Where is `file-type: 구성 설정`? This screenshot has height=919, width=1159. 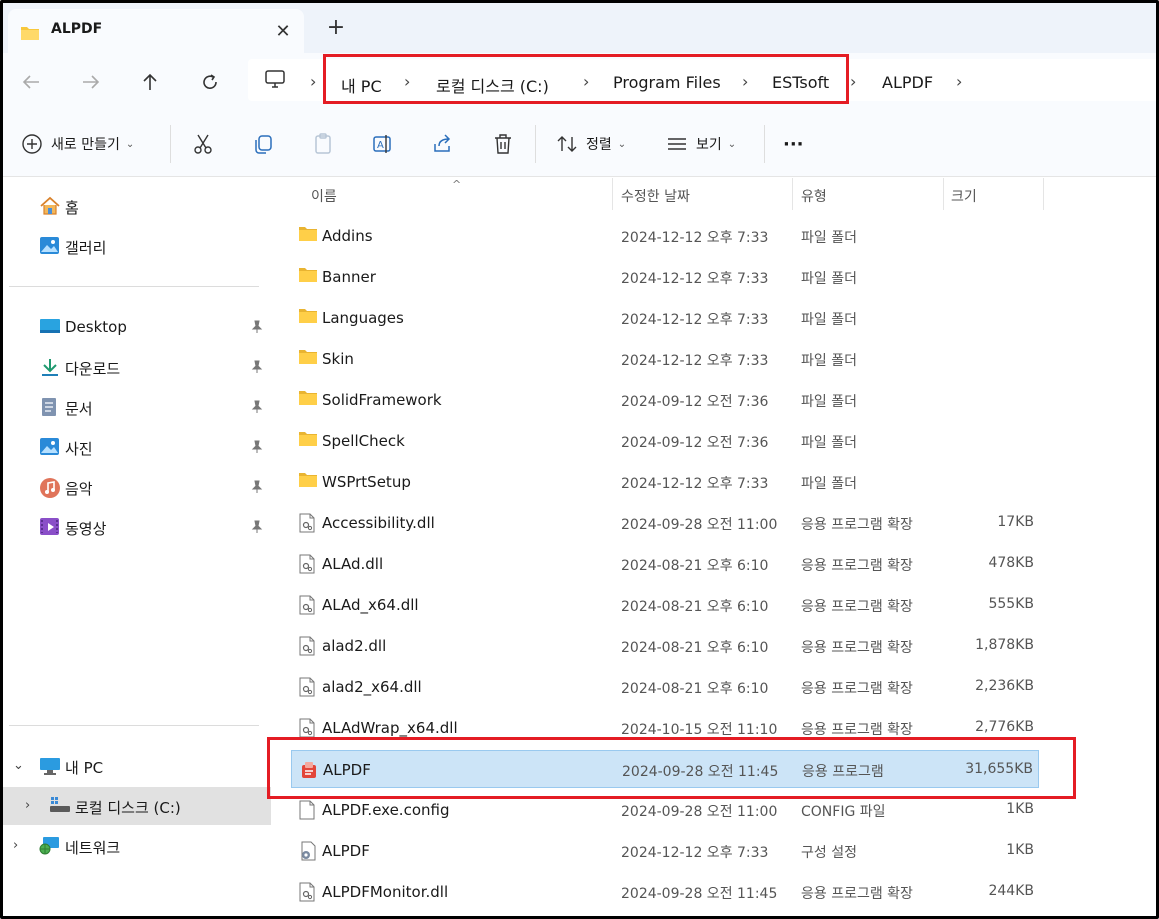 file-type: 구성 설정 is located at coordinates (829, 853).